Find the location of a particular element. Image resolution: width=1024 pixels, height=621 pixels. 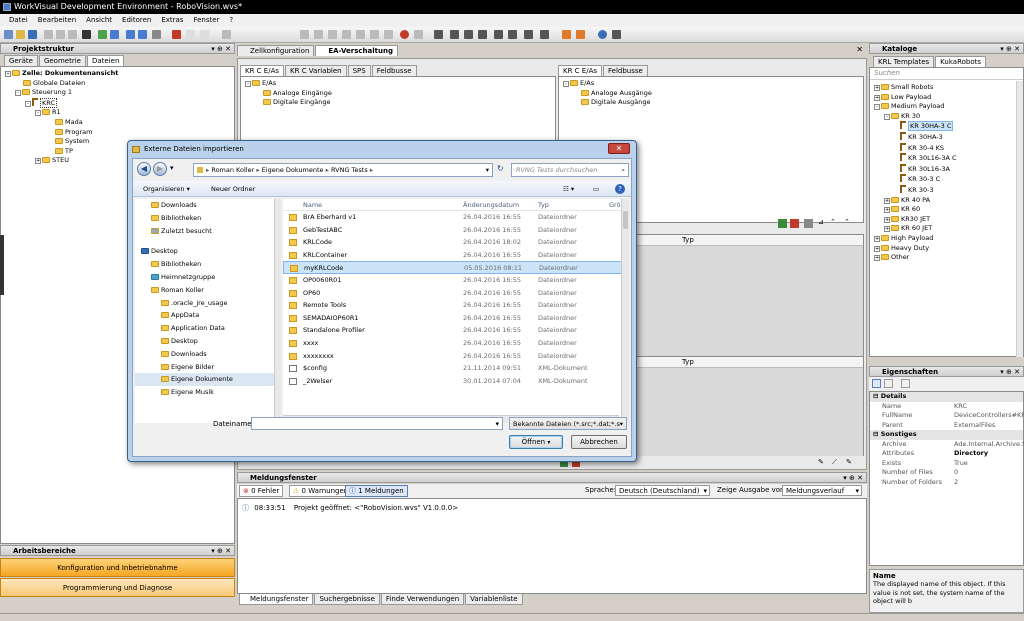

file-row: KRLContainer 26.04.2016 16:55 Dateiordner is located at coordinates (456, 255).